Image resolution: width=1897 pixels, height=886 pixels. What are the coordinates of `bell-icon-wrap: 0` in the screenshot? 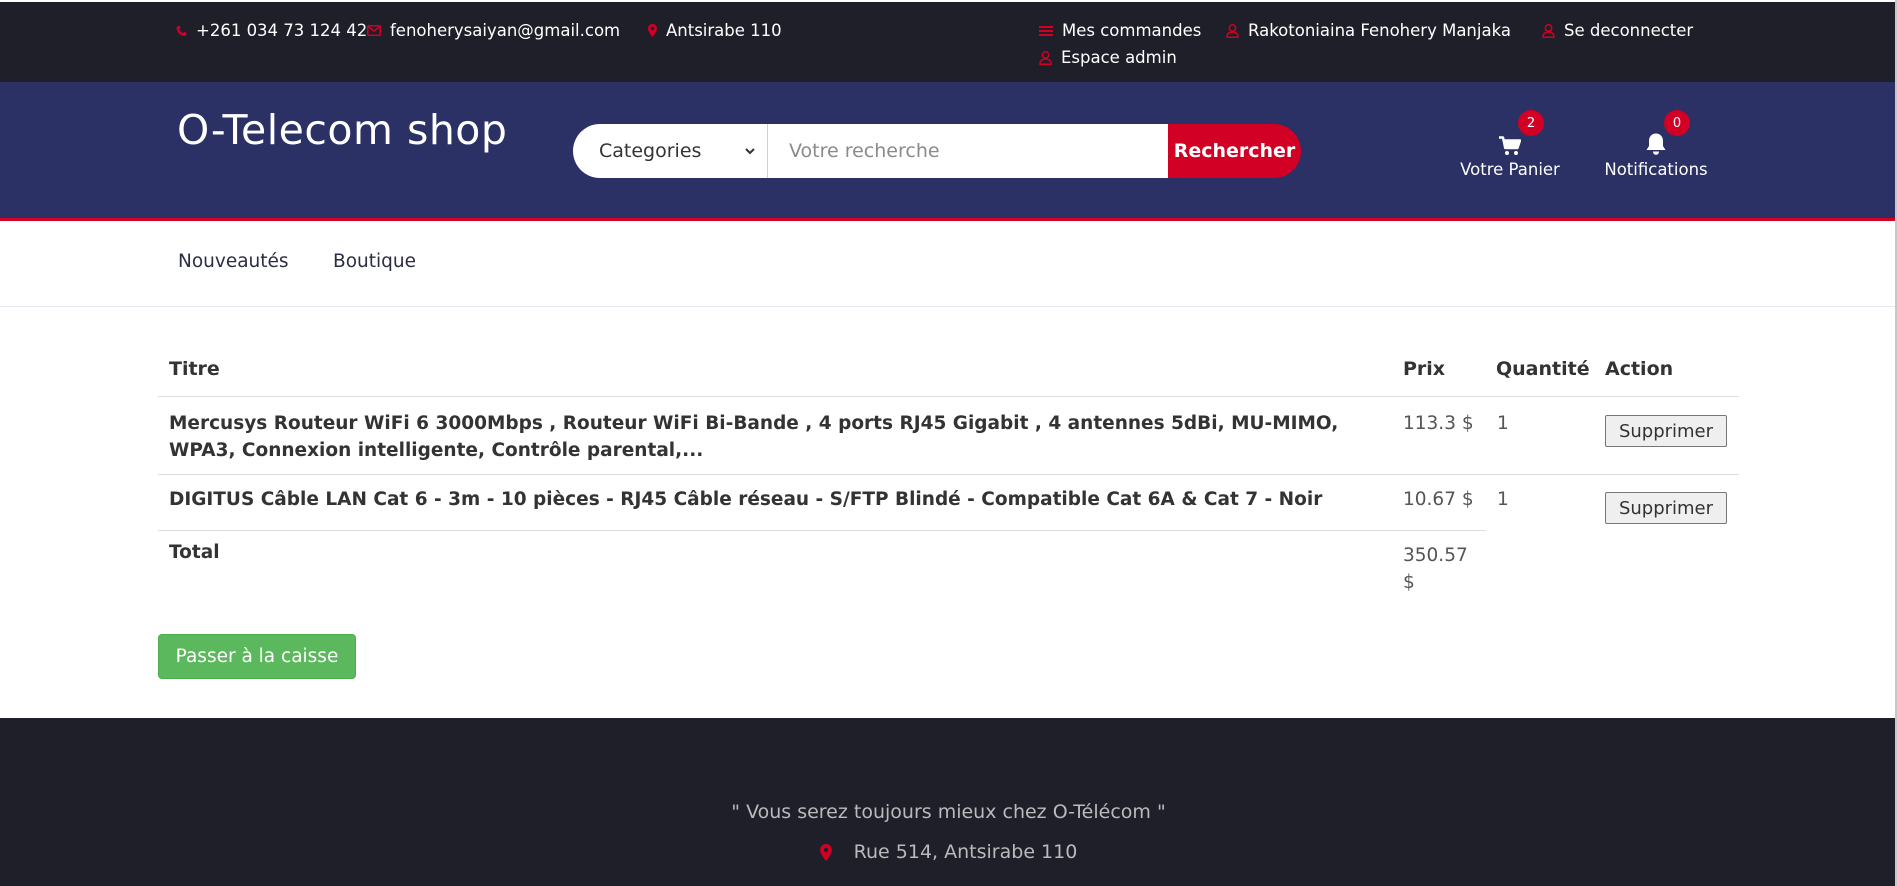 It's located at (1667, 133).